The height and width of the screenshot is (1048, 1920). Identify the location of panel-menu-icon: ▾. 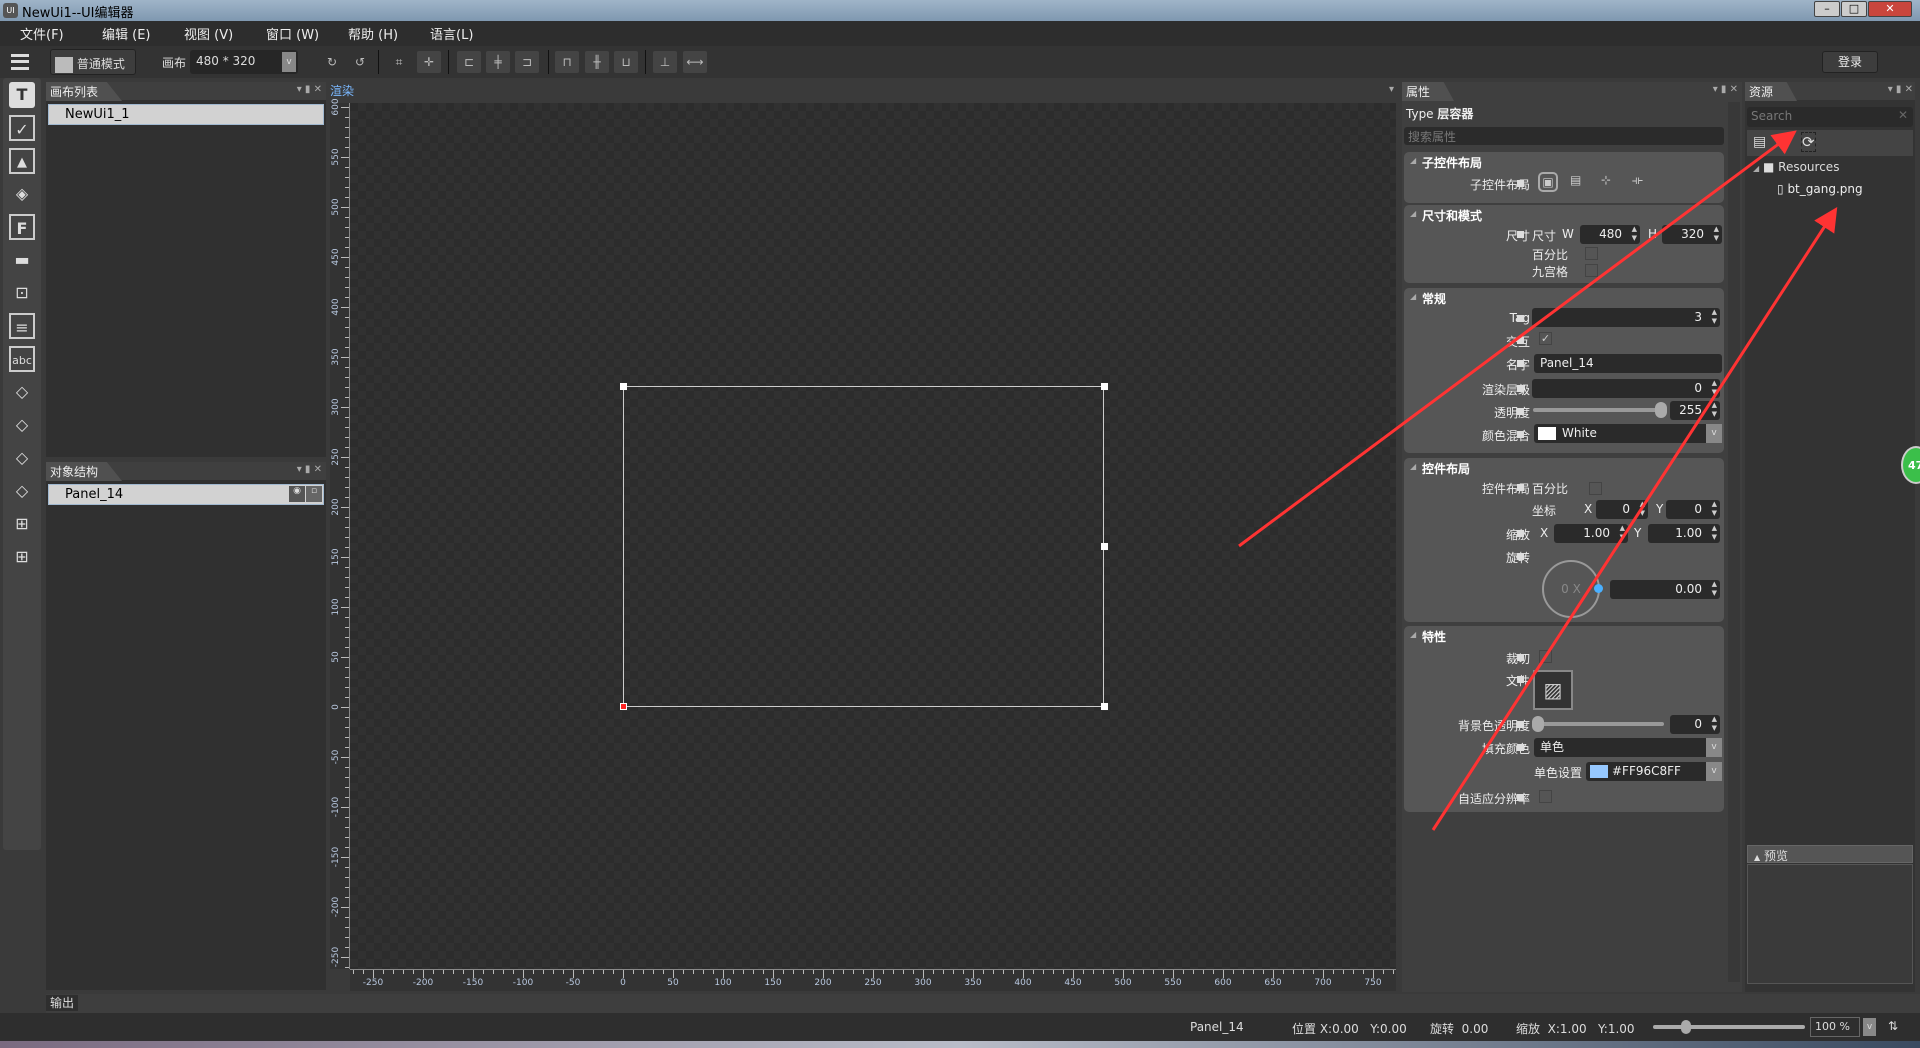
(1391, 89).